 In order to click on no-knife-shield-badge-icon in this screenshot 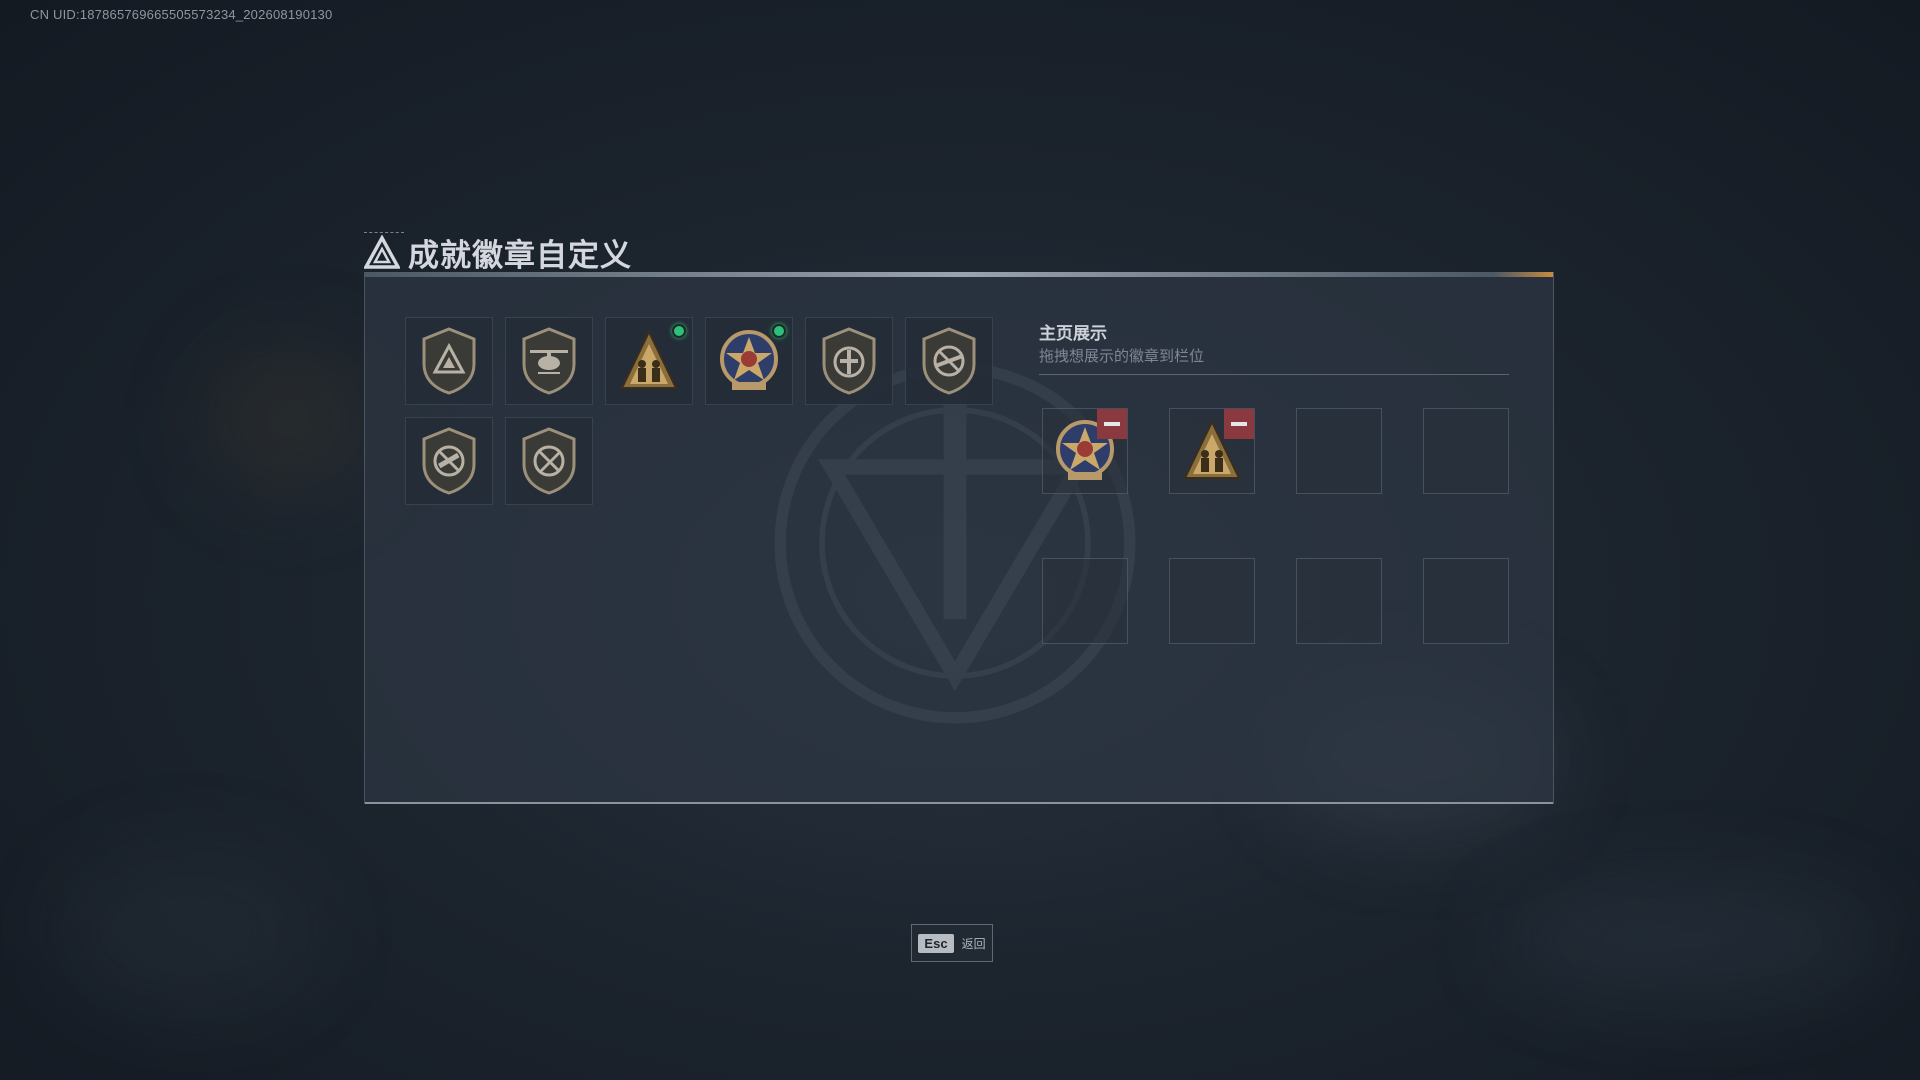, I will do `click(549, 461)`.